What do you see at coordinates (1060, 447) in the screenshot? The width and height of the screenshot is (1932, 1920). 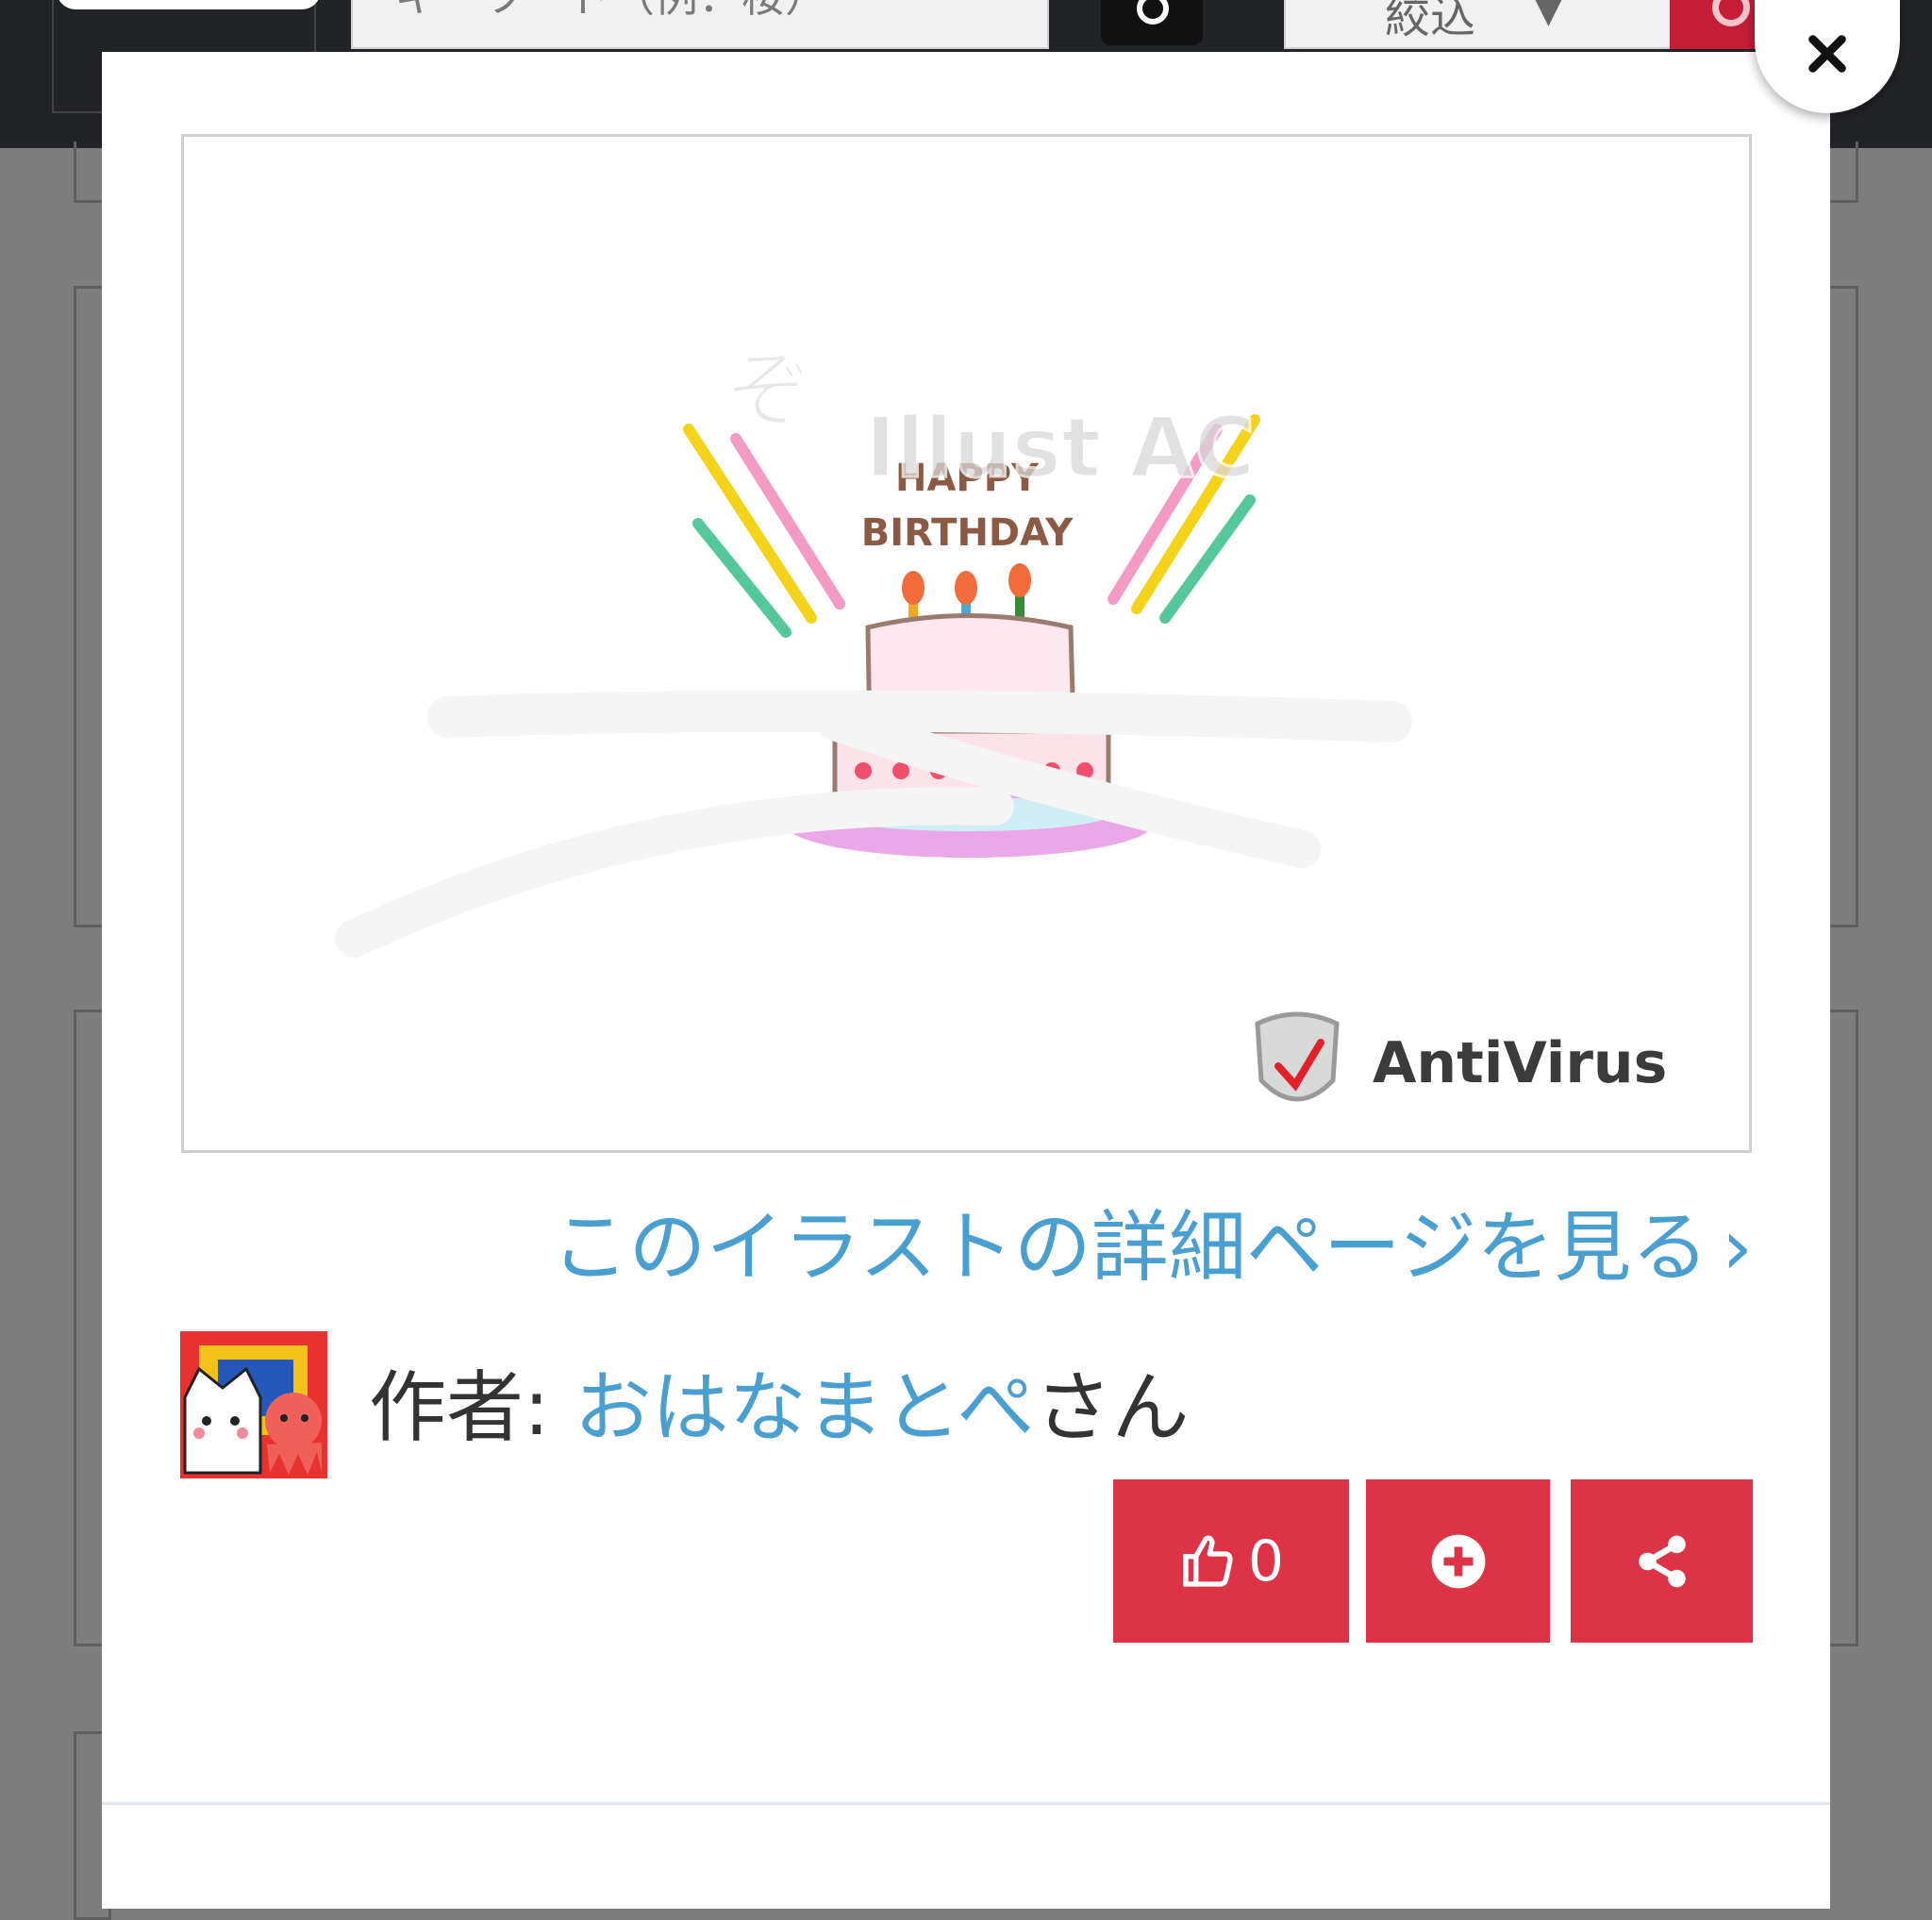 I see `watermark-text: Illust AC` at bounding box center [1060, 447].